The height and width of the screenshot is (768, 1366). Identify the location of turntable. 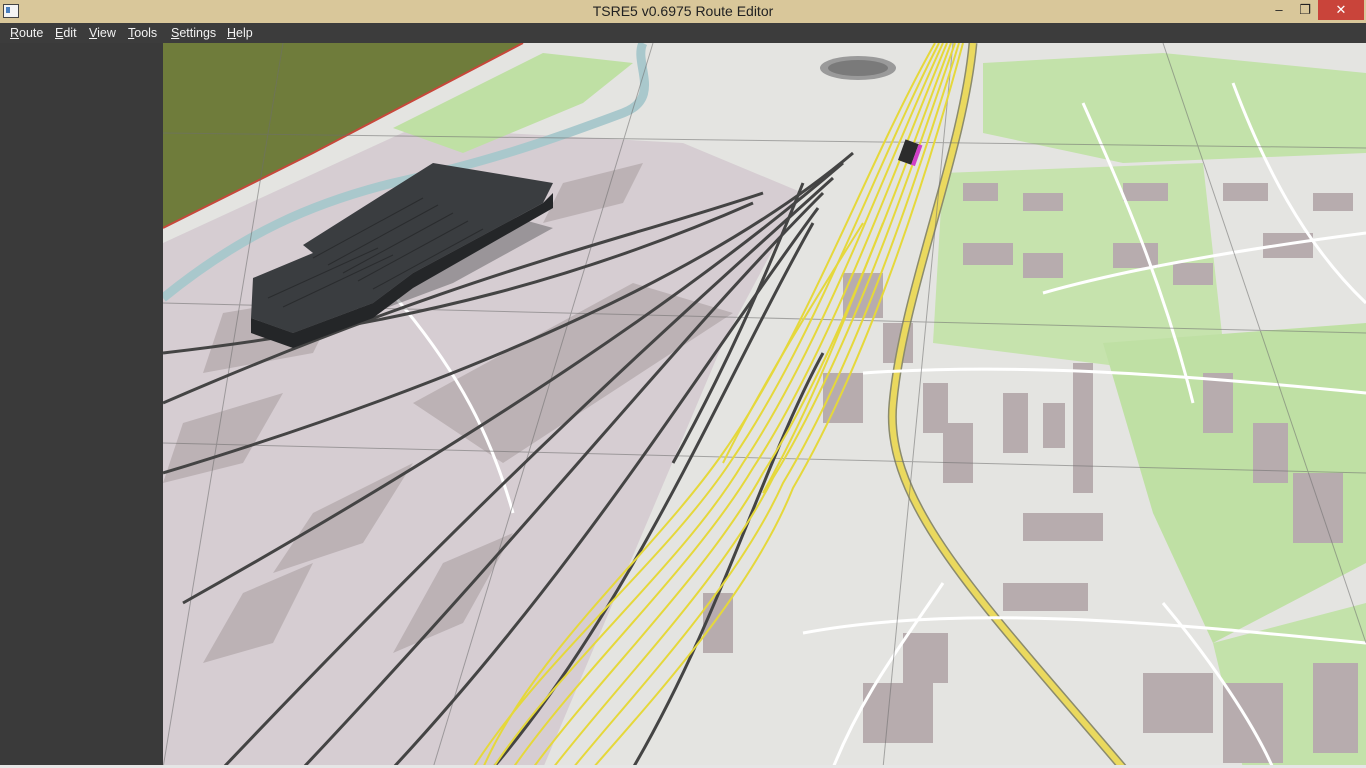
(858, 68).